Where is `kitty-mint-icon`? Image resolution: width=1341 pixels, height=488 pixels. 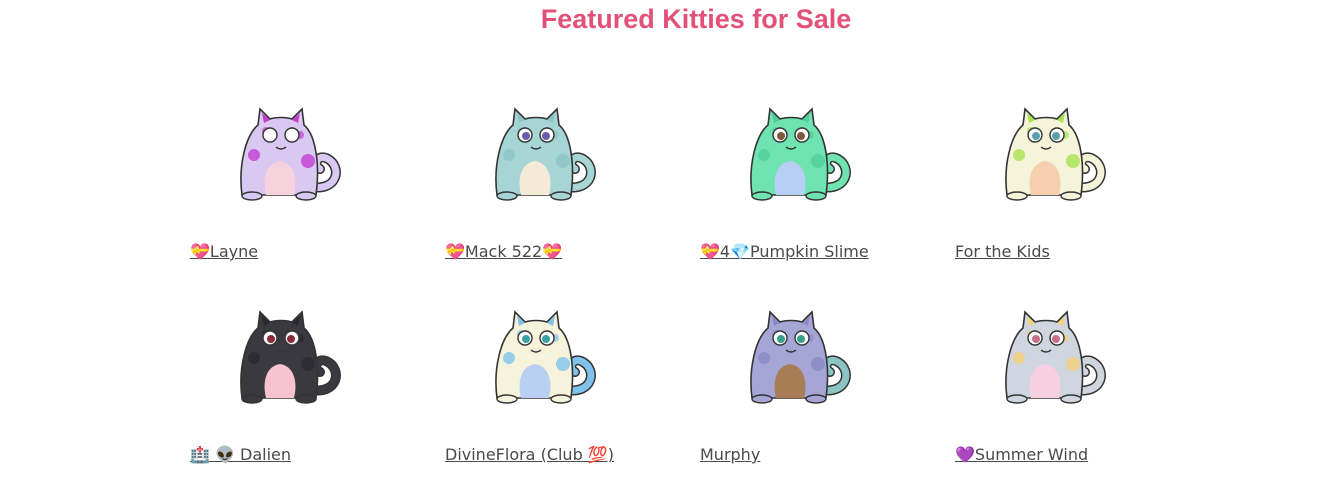
kitty-mint-icon is located at coordinates (800, 154).